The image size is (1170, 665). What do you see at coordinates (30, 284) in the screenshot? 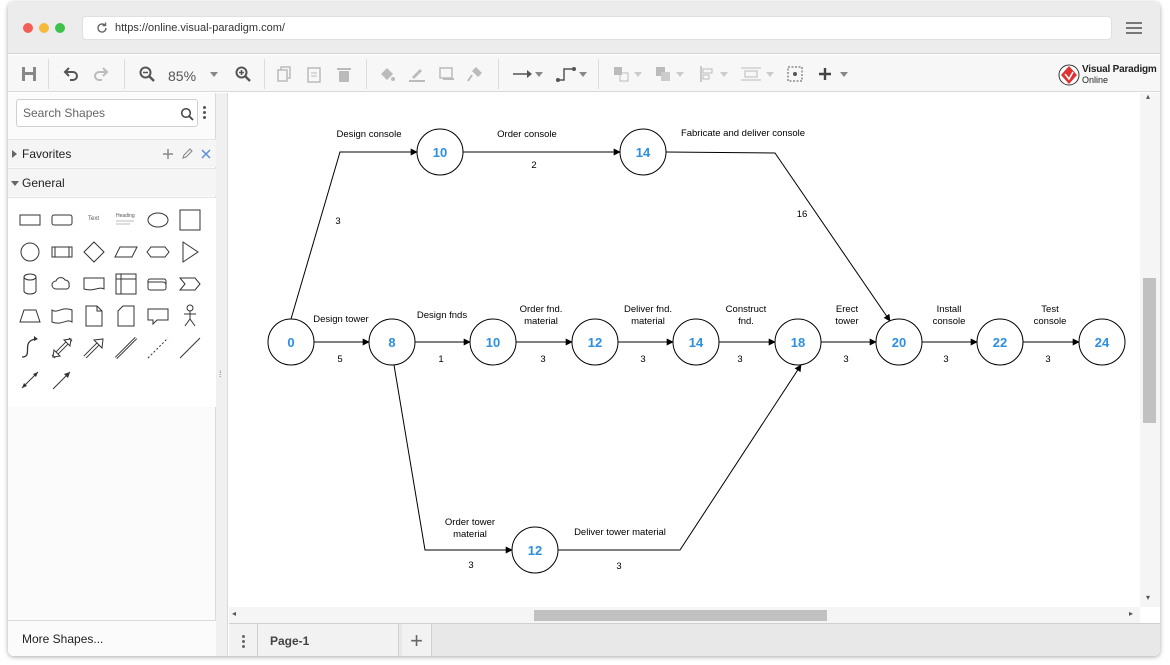
I see `cylinder-shape` at bounding box center [30, 284].